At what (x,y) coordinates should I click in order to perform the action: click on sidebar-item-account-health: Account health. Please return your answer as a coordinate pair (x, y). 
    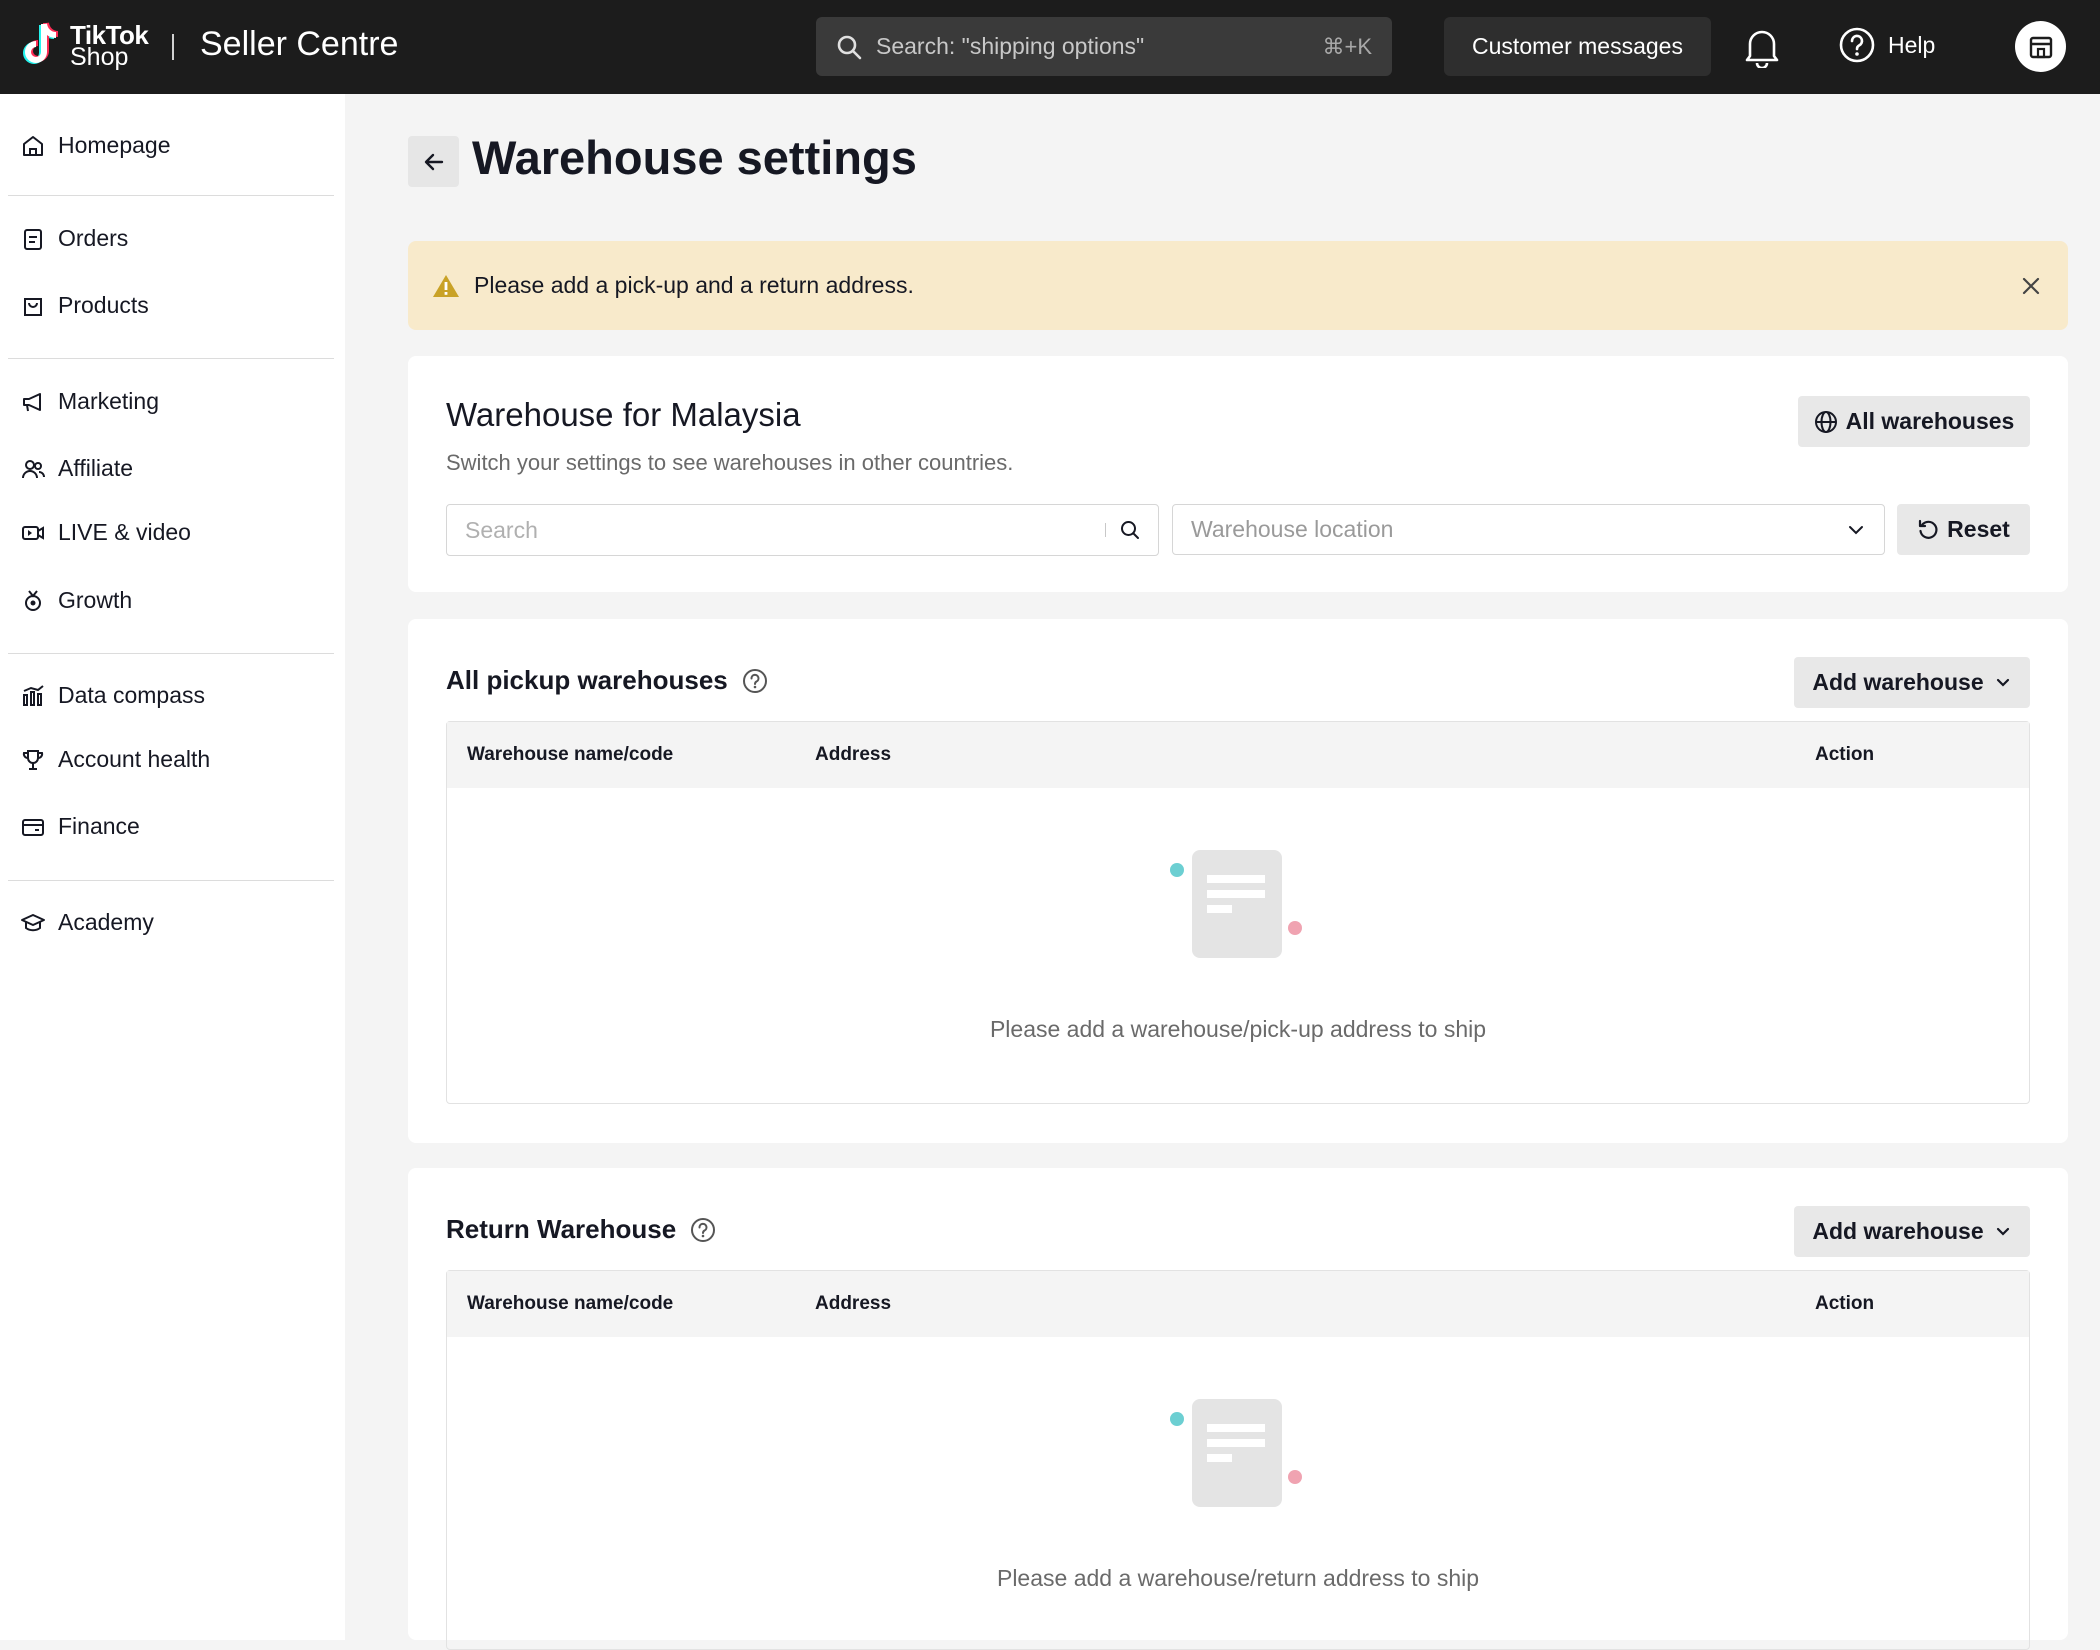
    Looking at the image, I should click on (115, 759).